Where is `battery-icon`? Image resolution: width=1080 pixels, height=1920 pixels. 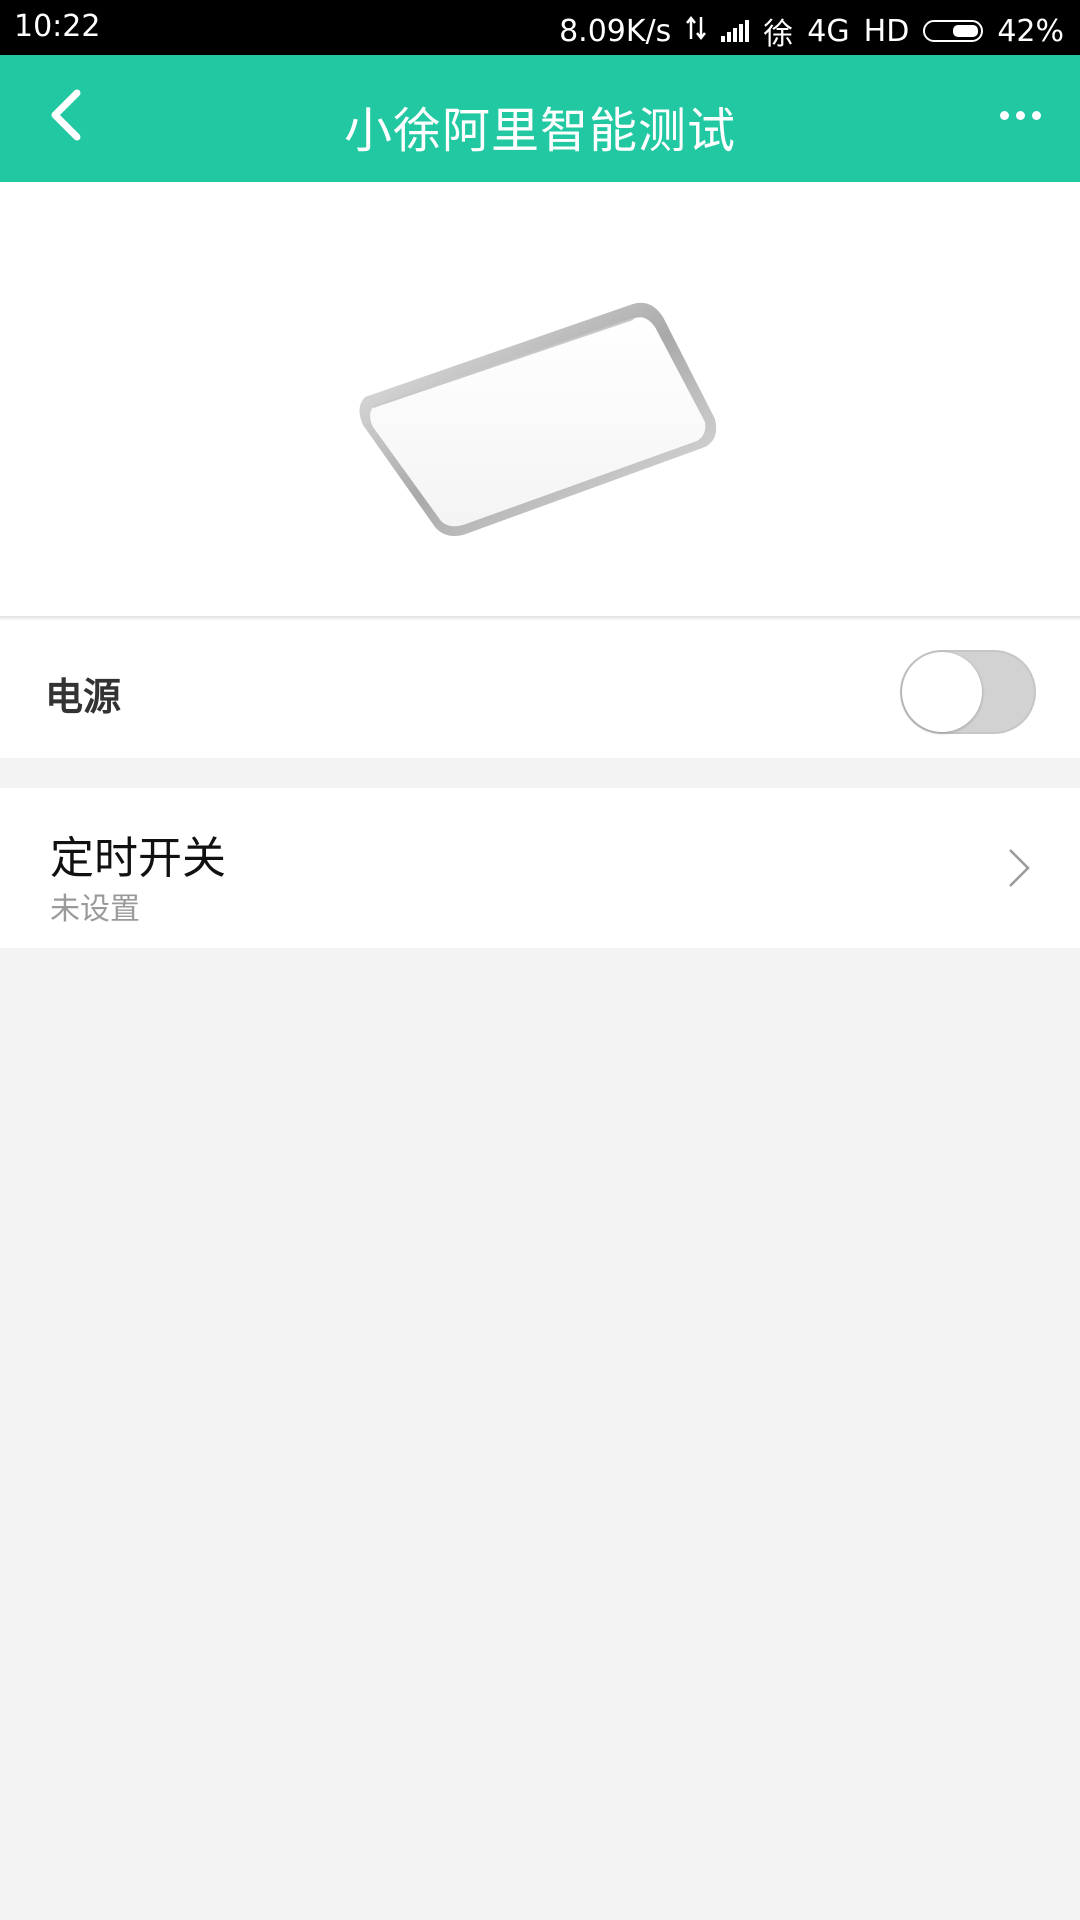
battery-icon is located at coordinates (953, 31).